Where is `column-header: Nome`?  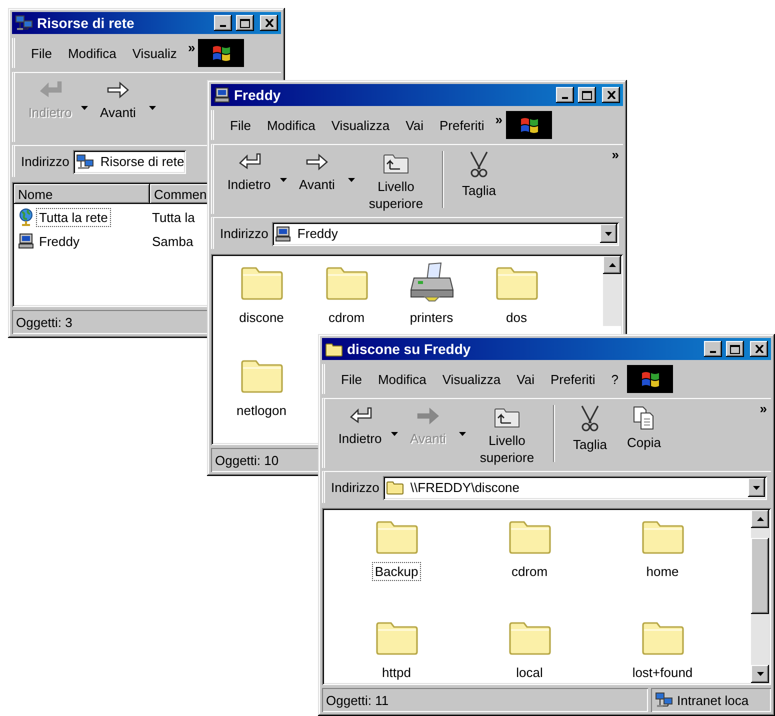
column-header: Nome is located at coordinates (82, 194).